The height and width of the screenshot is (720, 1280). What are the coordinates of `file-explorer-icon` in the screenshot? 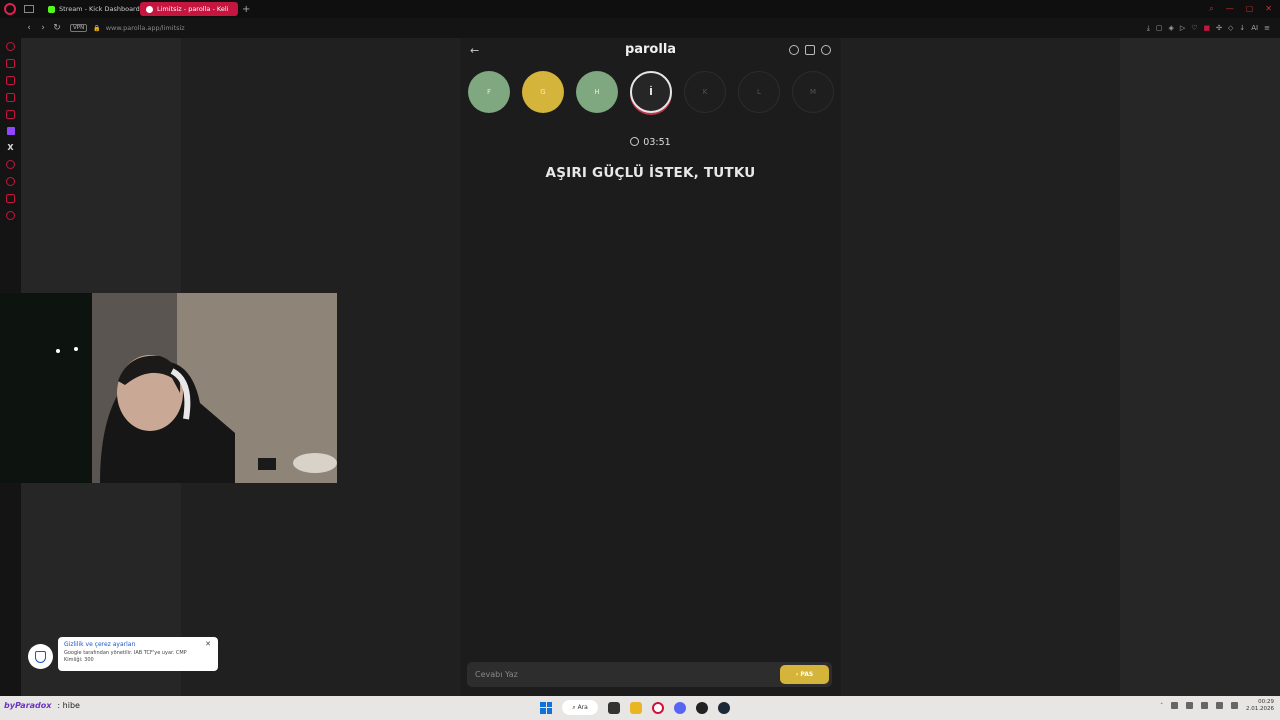 It's located at (636, 707).